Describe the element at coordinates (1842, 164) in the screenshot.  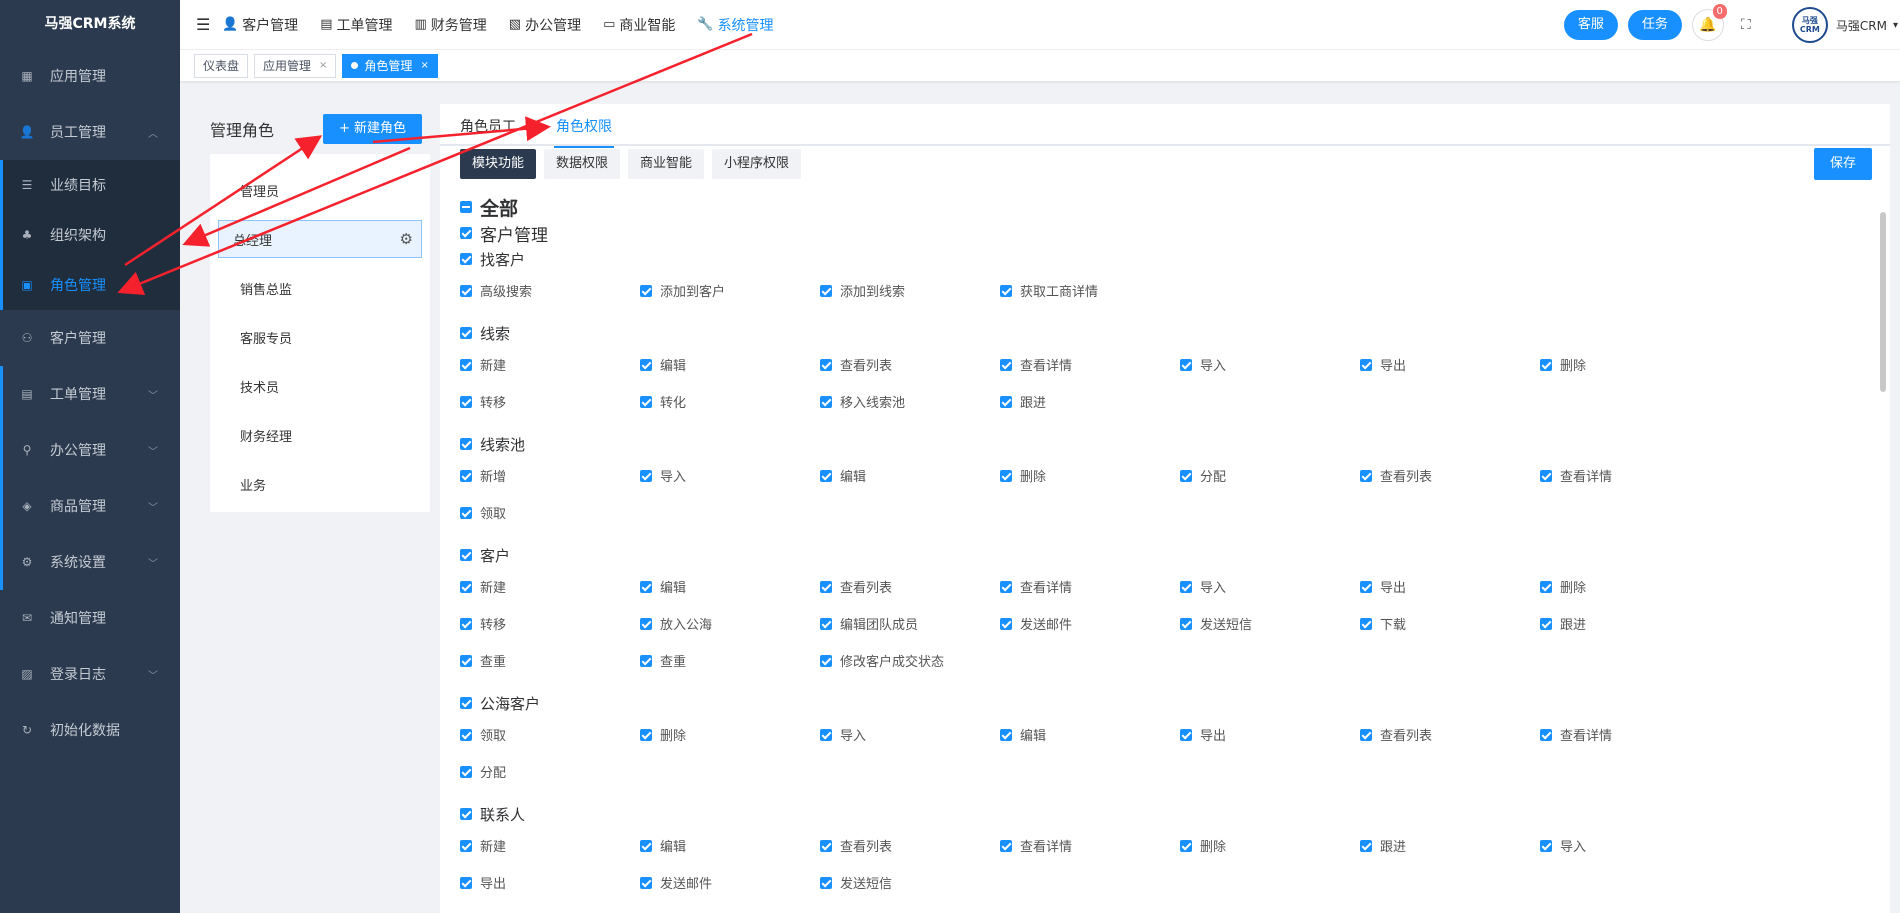
I see `save-button: 保存` at that location.